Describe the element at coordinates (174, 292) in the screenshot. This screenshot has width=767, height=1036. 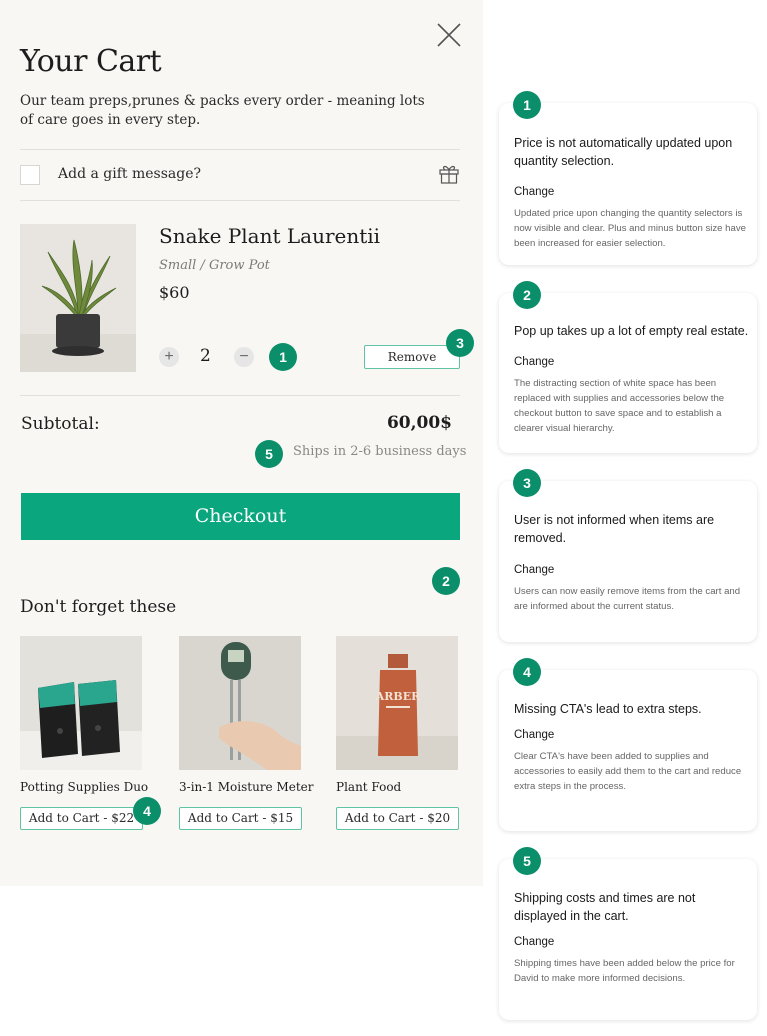
I see `product-price: $60` at that location.